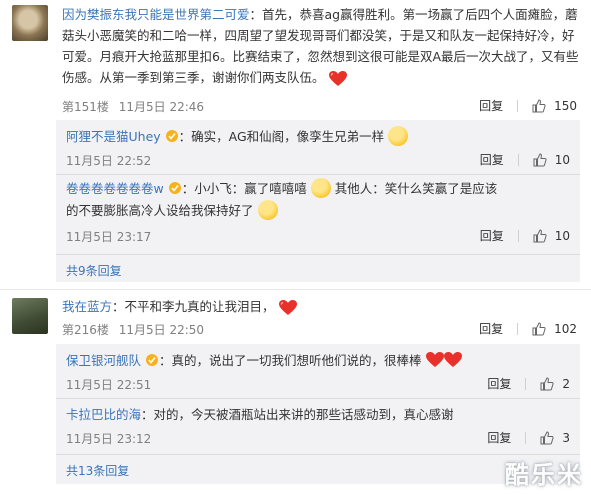 The image size is (591, 494). What do you see at coordinates (103, 360) in the screenshot?
I see `reply-username: 保卫银河舰队` at bounding box center [103, 360].